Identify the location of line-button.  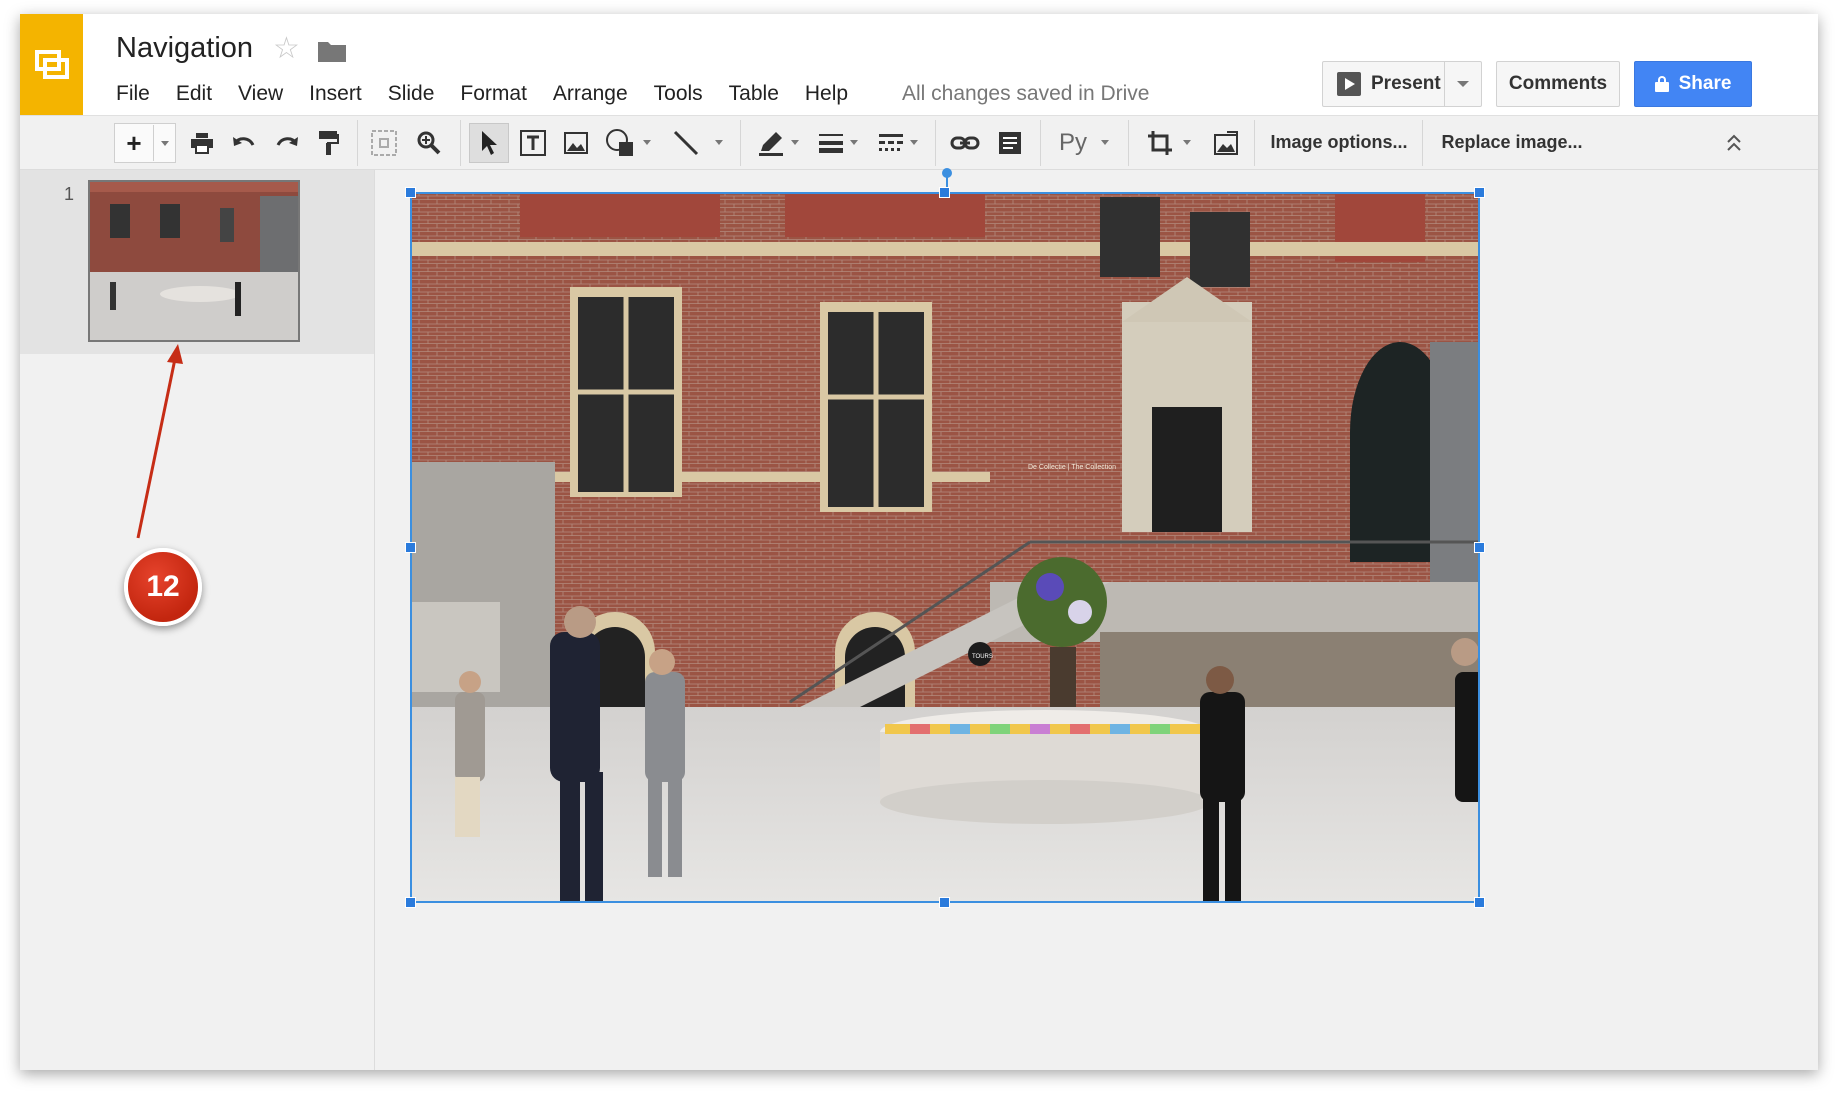
(697, 142).